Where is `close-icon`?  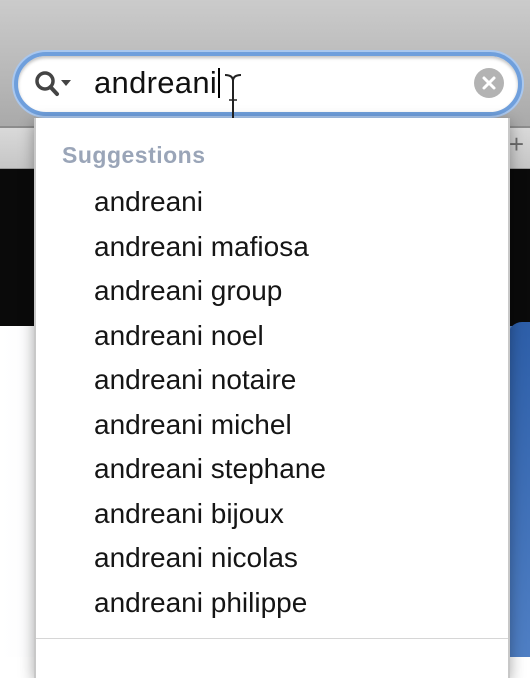
close-icon is located at coordinates (489, 83).